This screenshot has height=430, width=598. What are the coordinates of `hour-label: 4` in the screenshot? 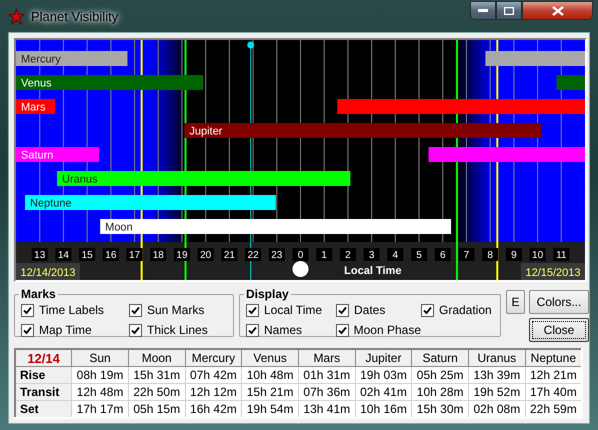 It's located at (395, 254).